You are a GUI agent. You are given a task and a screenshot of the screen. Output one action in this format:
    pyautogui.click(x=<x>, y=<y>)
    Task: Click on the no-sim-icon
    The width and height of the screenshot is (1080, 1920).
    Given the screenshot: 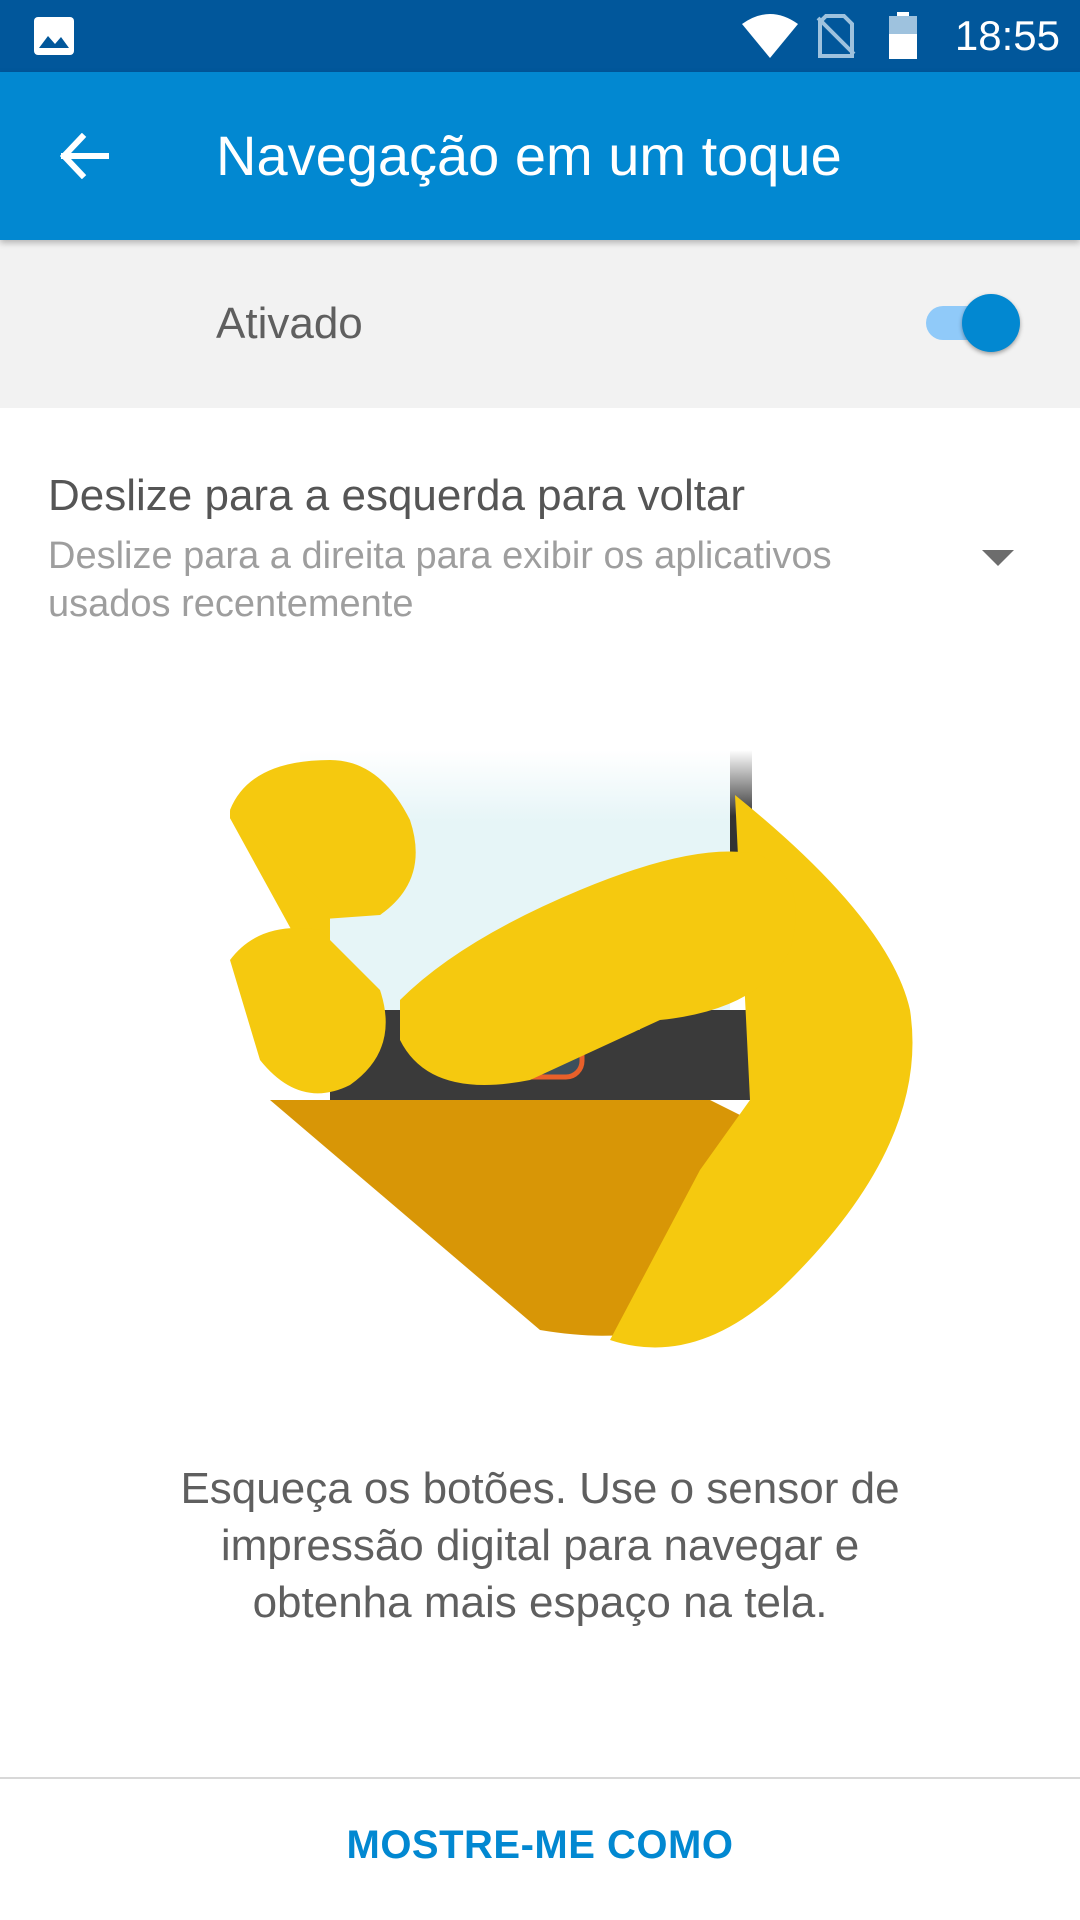 What is the action you would take?
    pyautogui.click(x=836, y=36)
    